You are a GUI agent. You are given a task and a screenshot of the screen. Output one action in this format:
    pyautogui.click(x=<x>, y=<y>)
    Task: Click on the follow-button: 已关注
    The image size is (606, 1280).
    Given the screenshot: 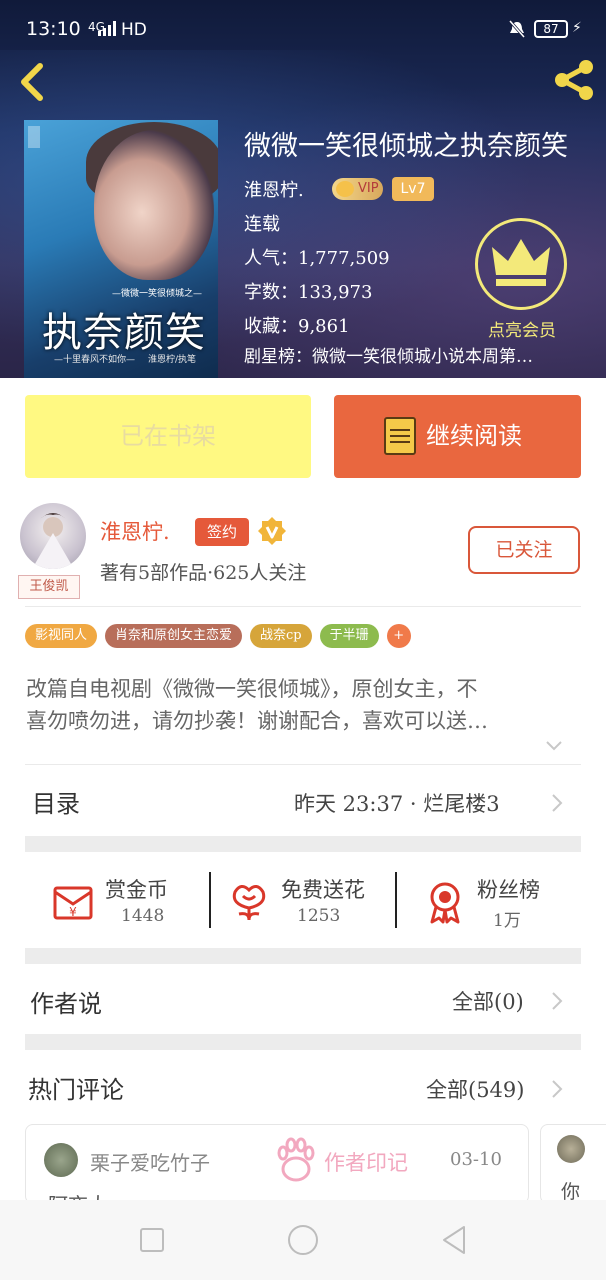 What is the action you would take?
    pyautogui.click(x=524, y=550)
    